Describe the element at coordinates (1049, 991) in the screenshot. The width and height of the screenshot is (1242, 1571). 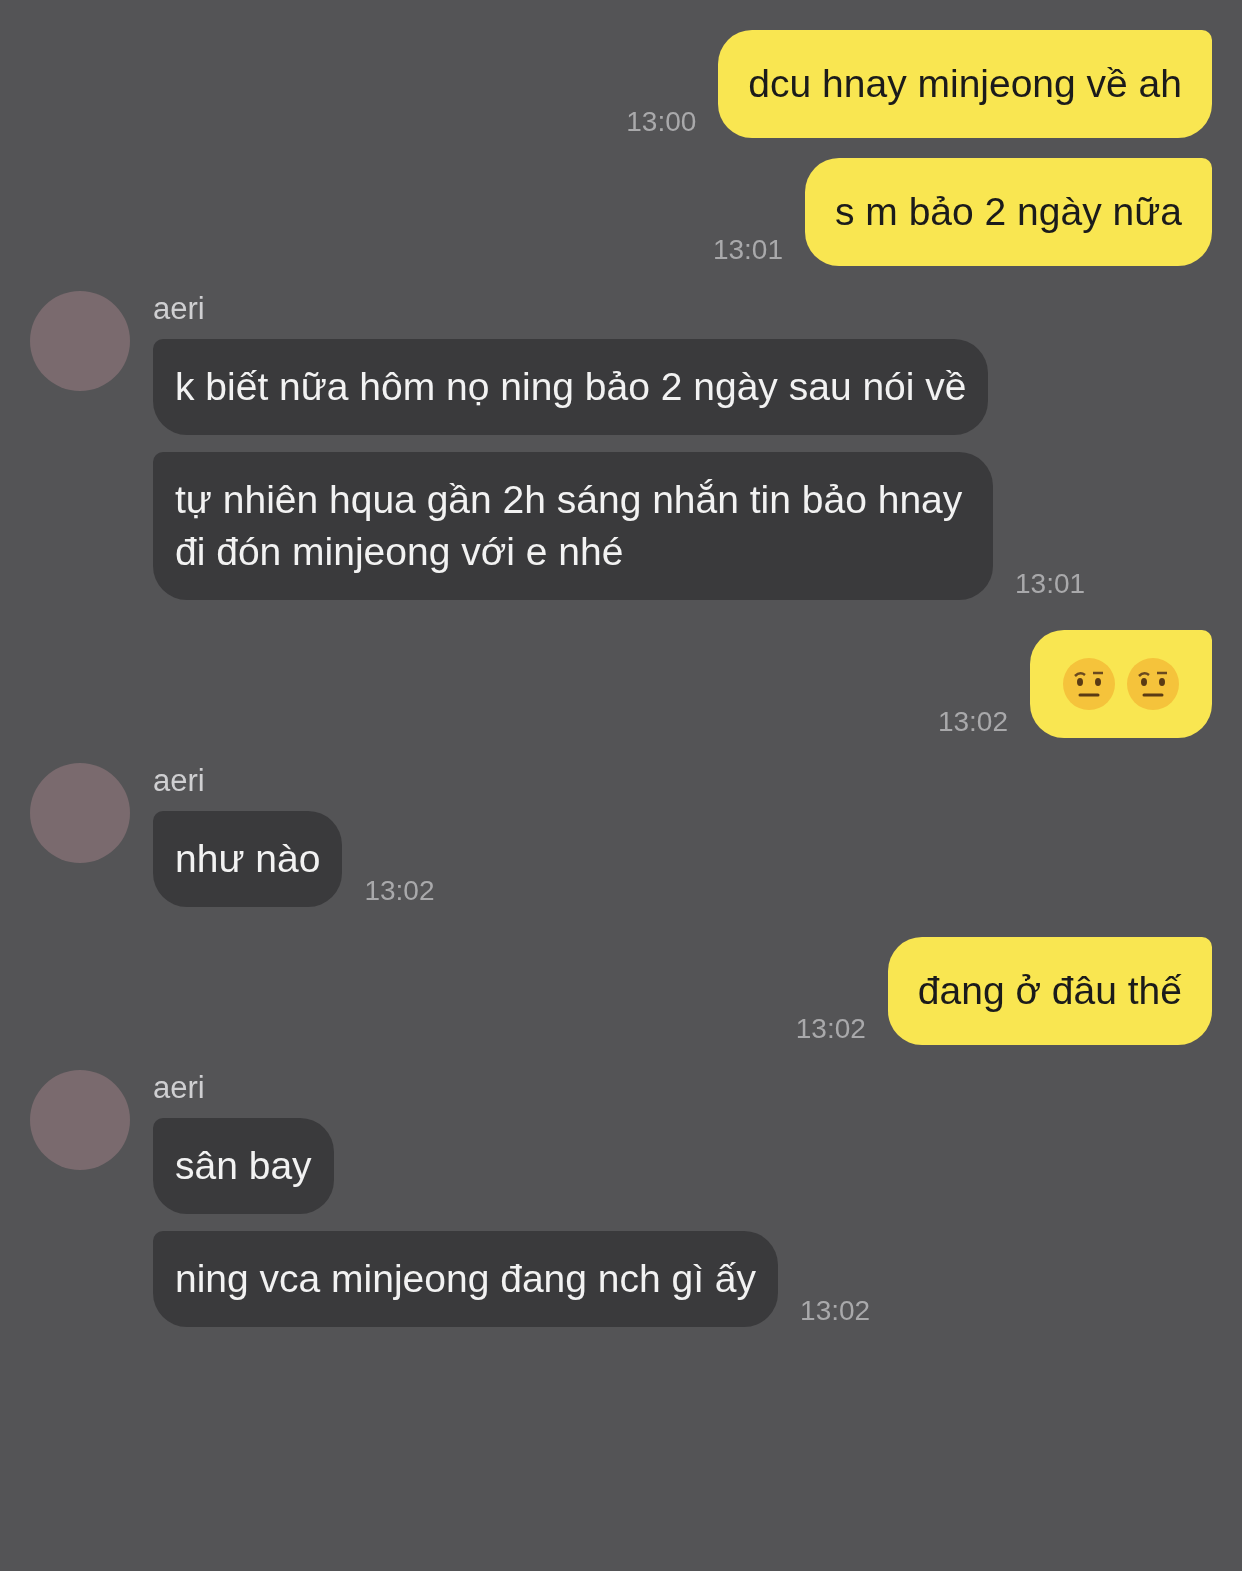
I see `sent-message-bubble: đang ở đâu thế` at that location.